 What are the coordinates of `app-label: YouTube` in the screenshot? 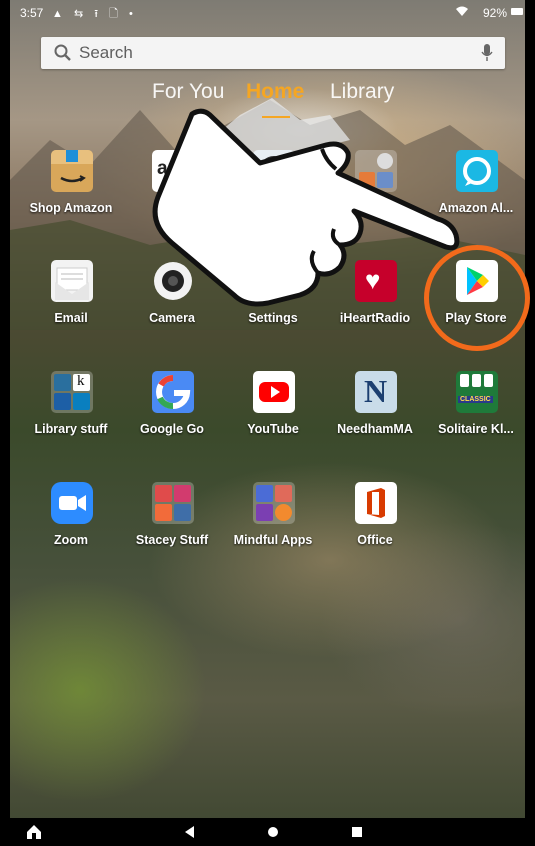 It's located at (273, 429).